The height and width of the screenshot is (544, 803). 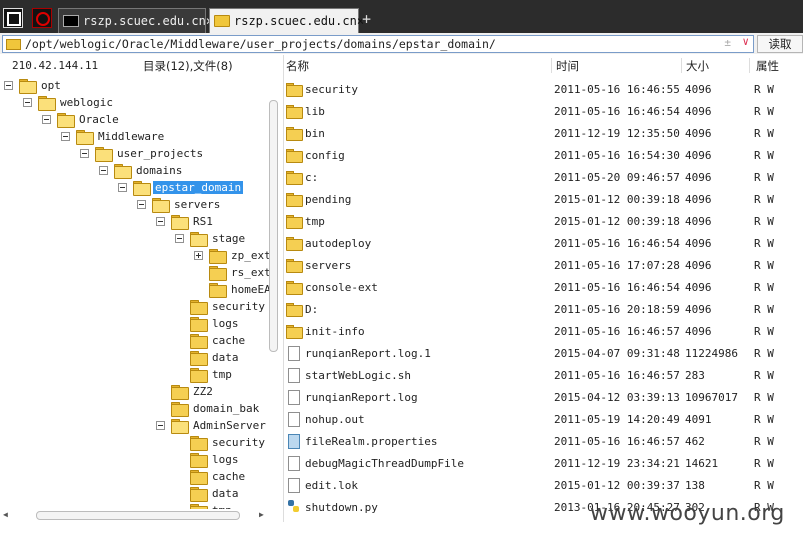 I want to click on file-row: init-info 2011-05-16 16:46:57 4096 R W, so click(x=543, y=331).